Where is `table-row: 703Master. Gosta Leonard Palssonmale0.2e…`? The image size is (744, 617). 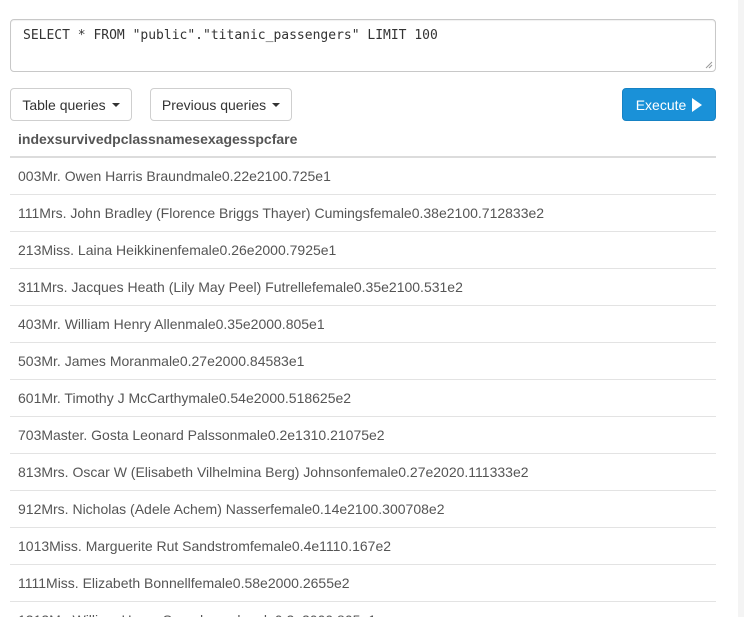
table-row: 703Master. Gosta Leonard Palssonmale0.2e… is located at coordinates (363, 435).